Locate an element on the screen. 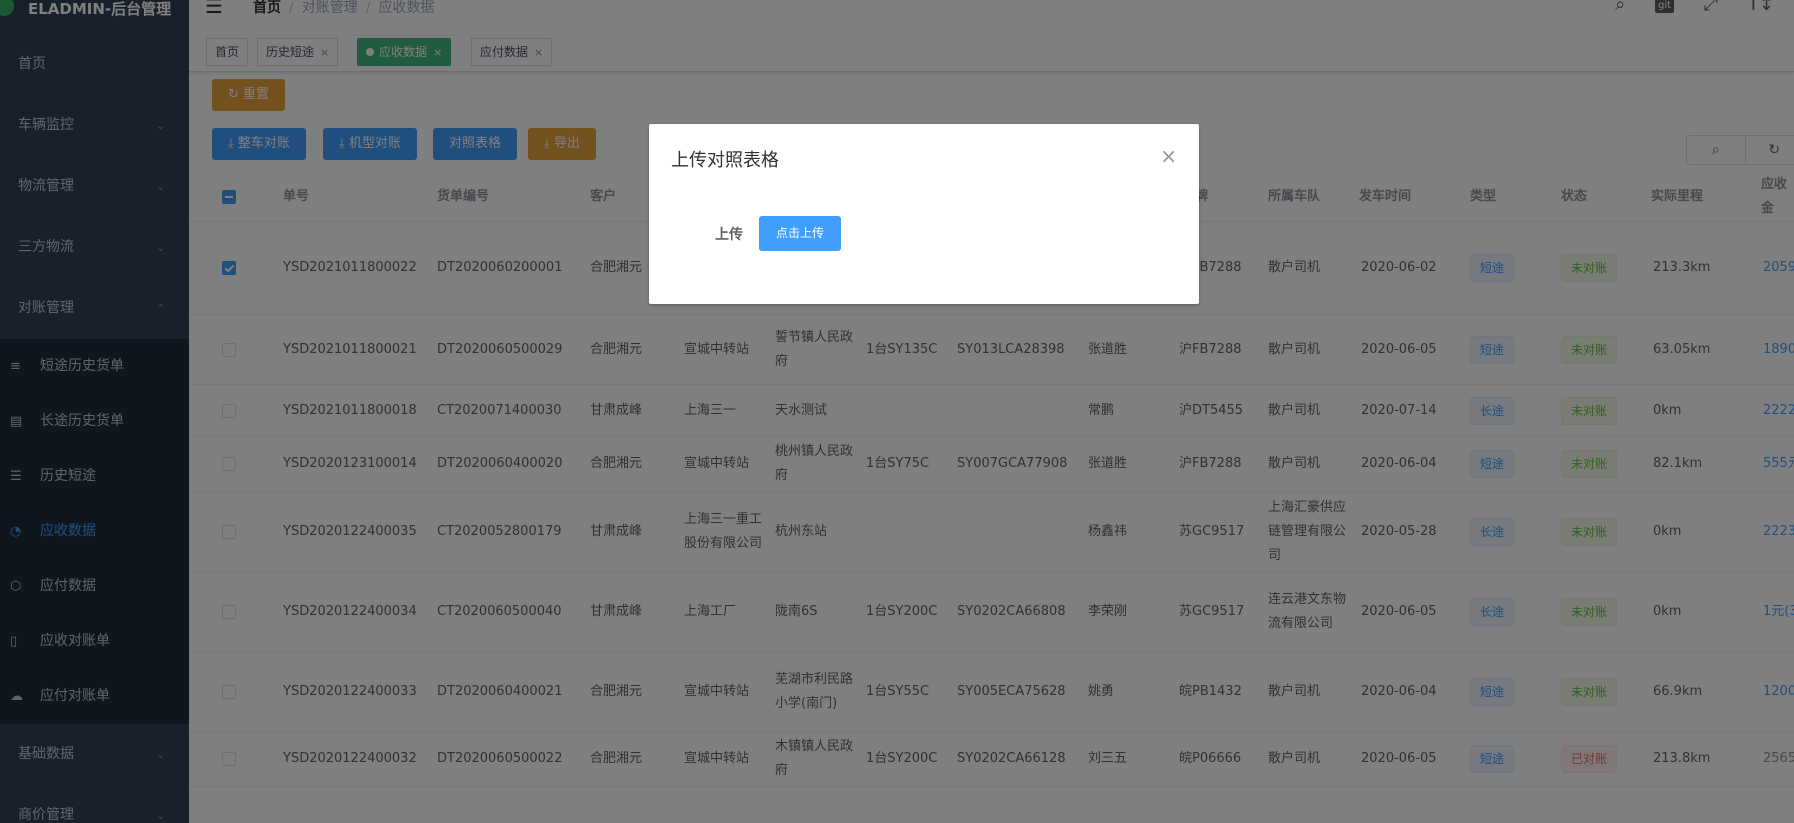  dialog-title: 上传对照表格 is located at coordinates (725, 160).